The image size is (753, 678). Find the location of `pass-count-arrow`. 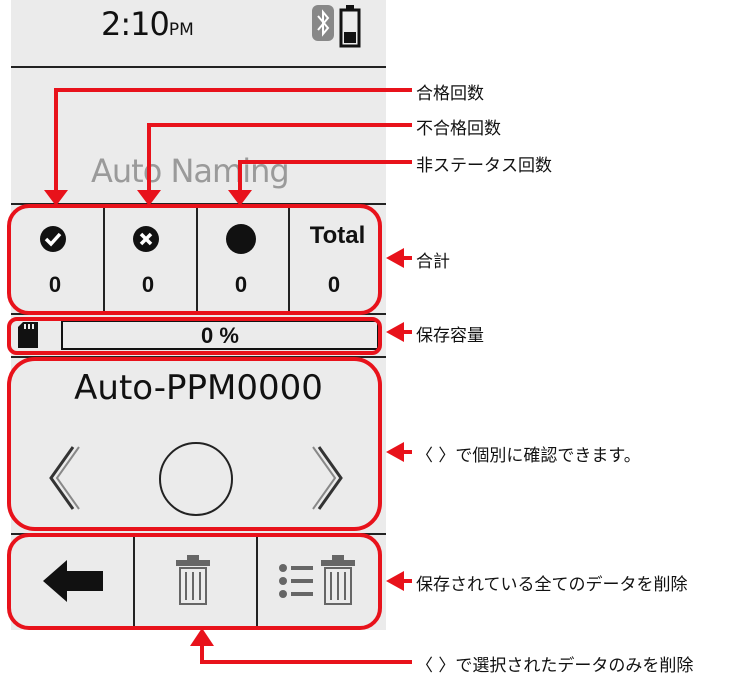

pass-count-arrow is located at coordinates (233, 139).